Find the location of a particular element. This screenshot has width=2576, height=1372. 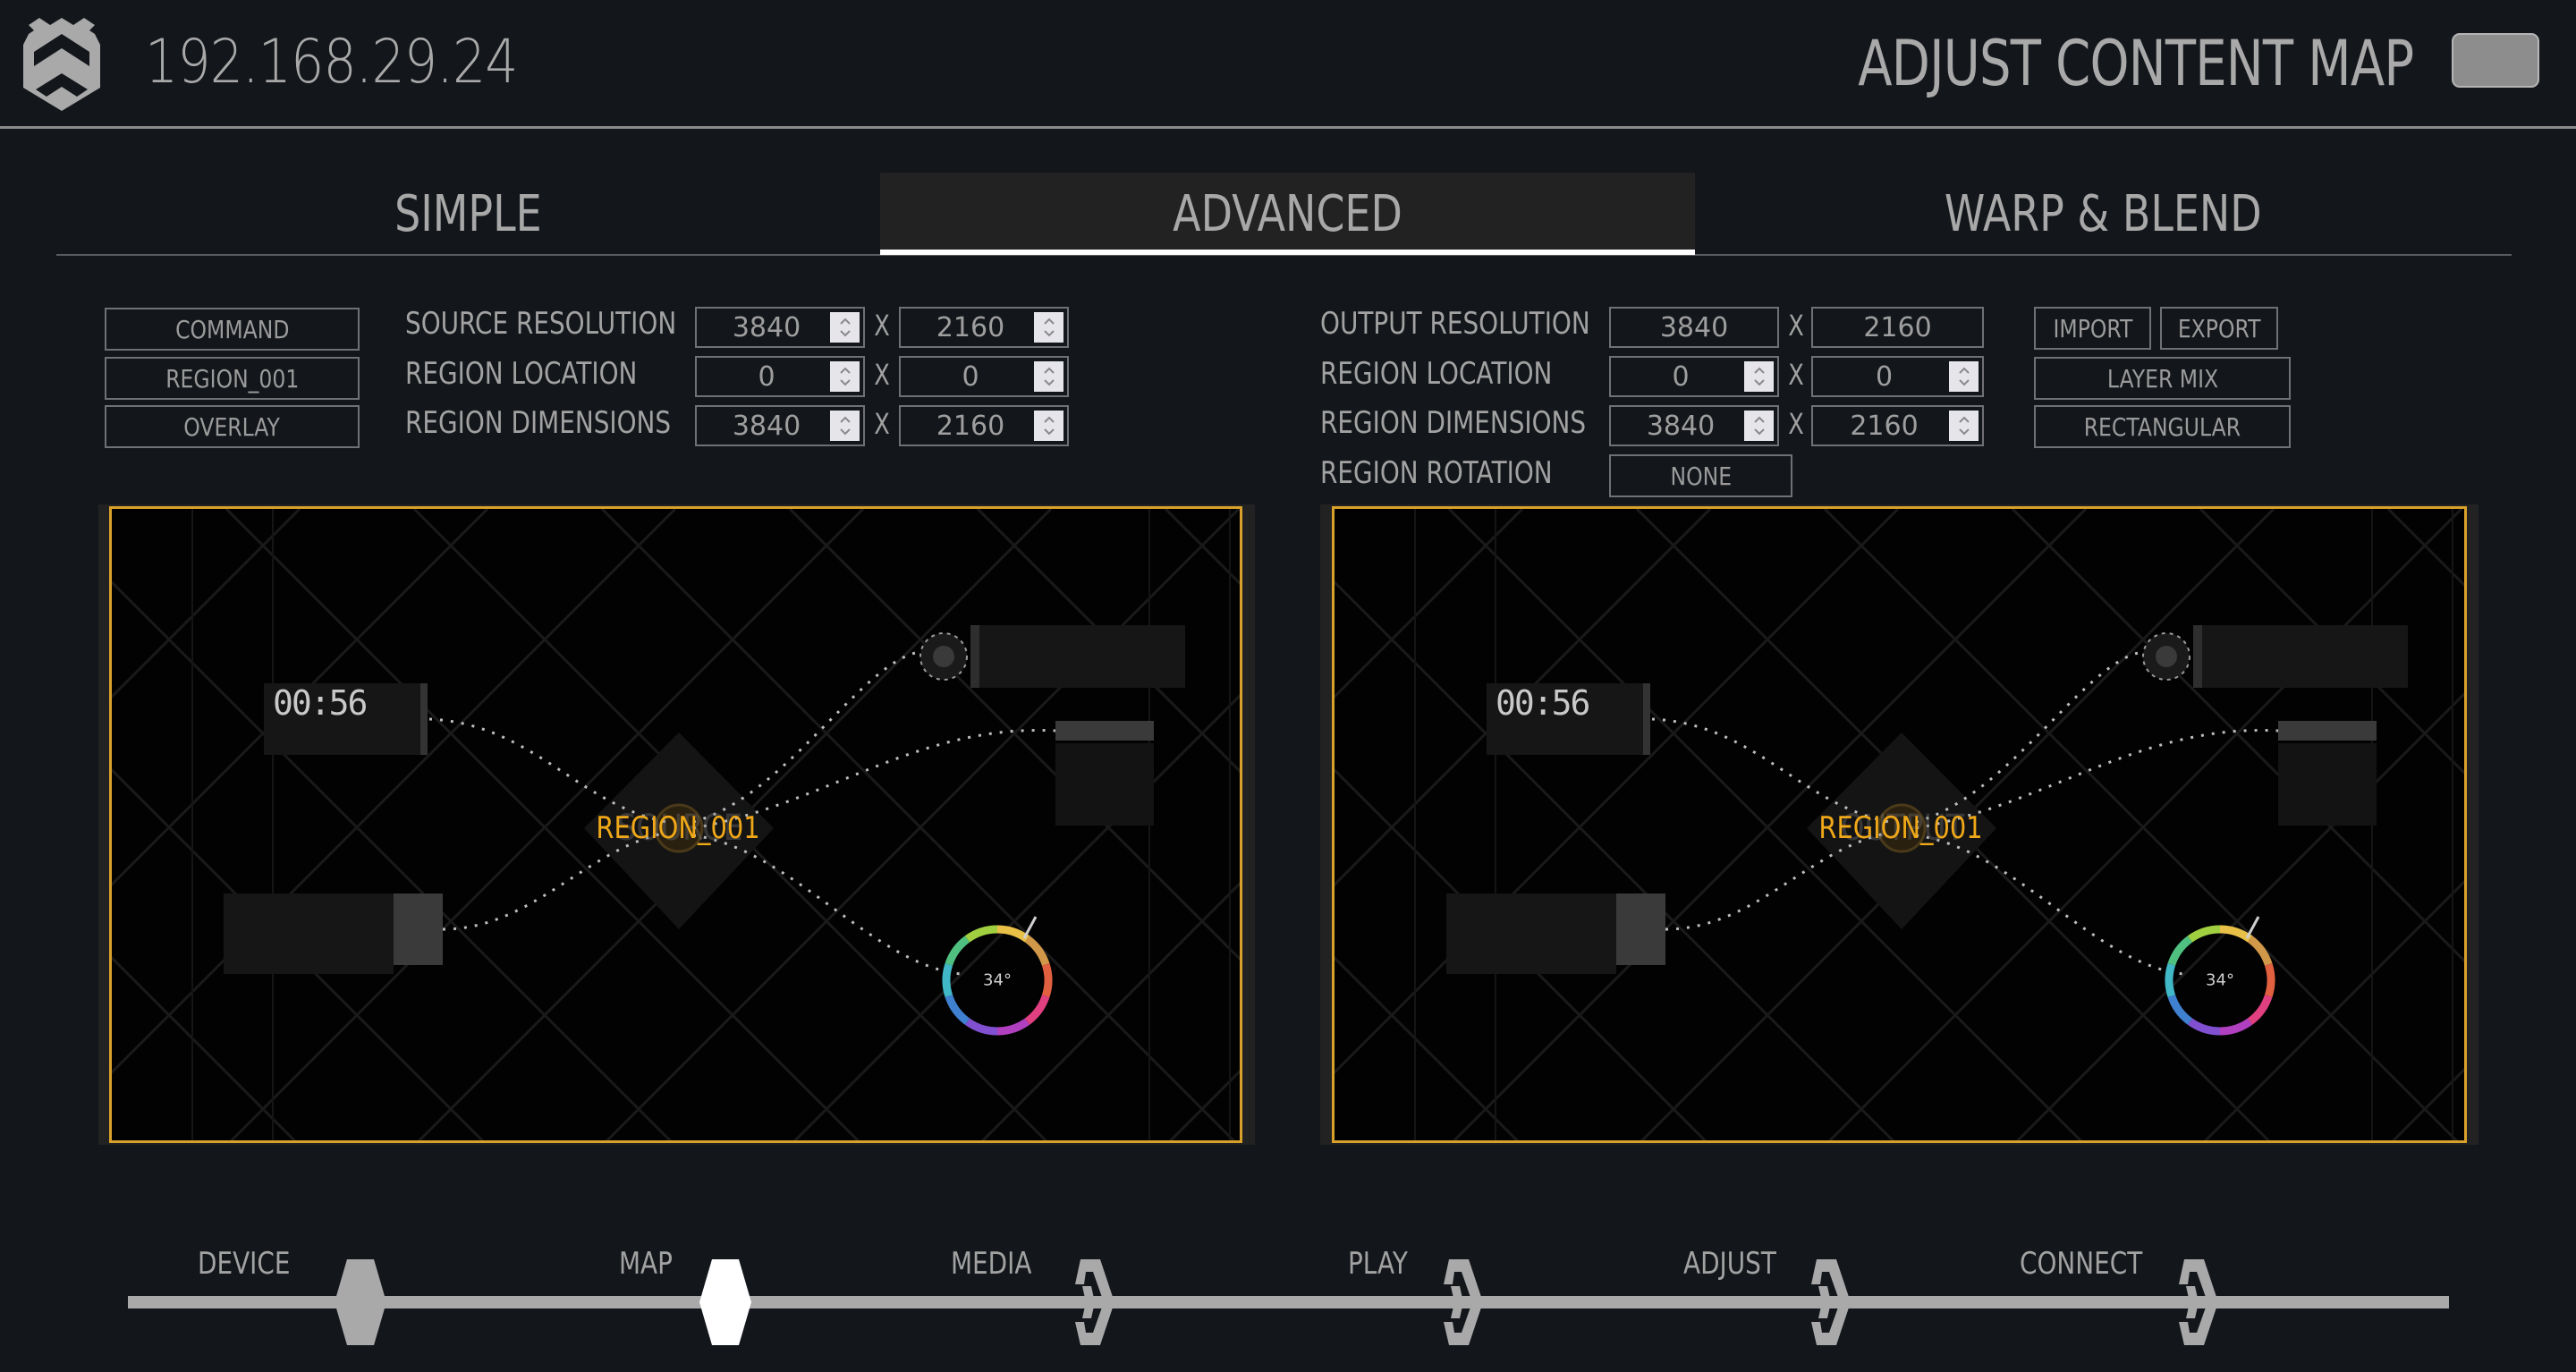

timer-panel-edge is located at coordinates (1646, 719).